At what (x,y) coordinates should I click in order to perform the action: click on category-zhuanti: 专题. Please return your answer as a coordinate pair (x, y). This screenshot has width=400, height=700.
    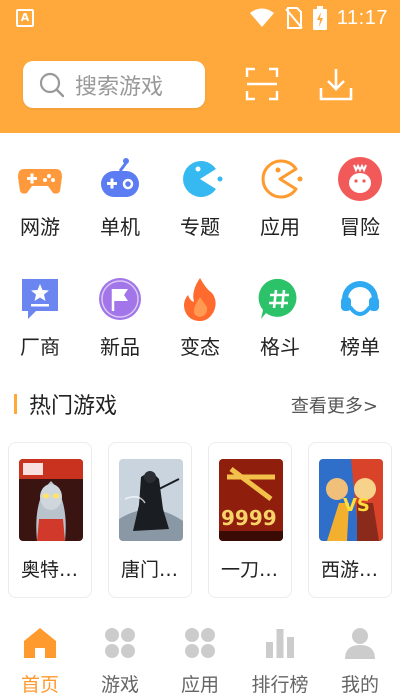
    Looking at the image, I should click on (200, 200).